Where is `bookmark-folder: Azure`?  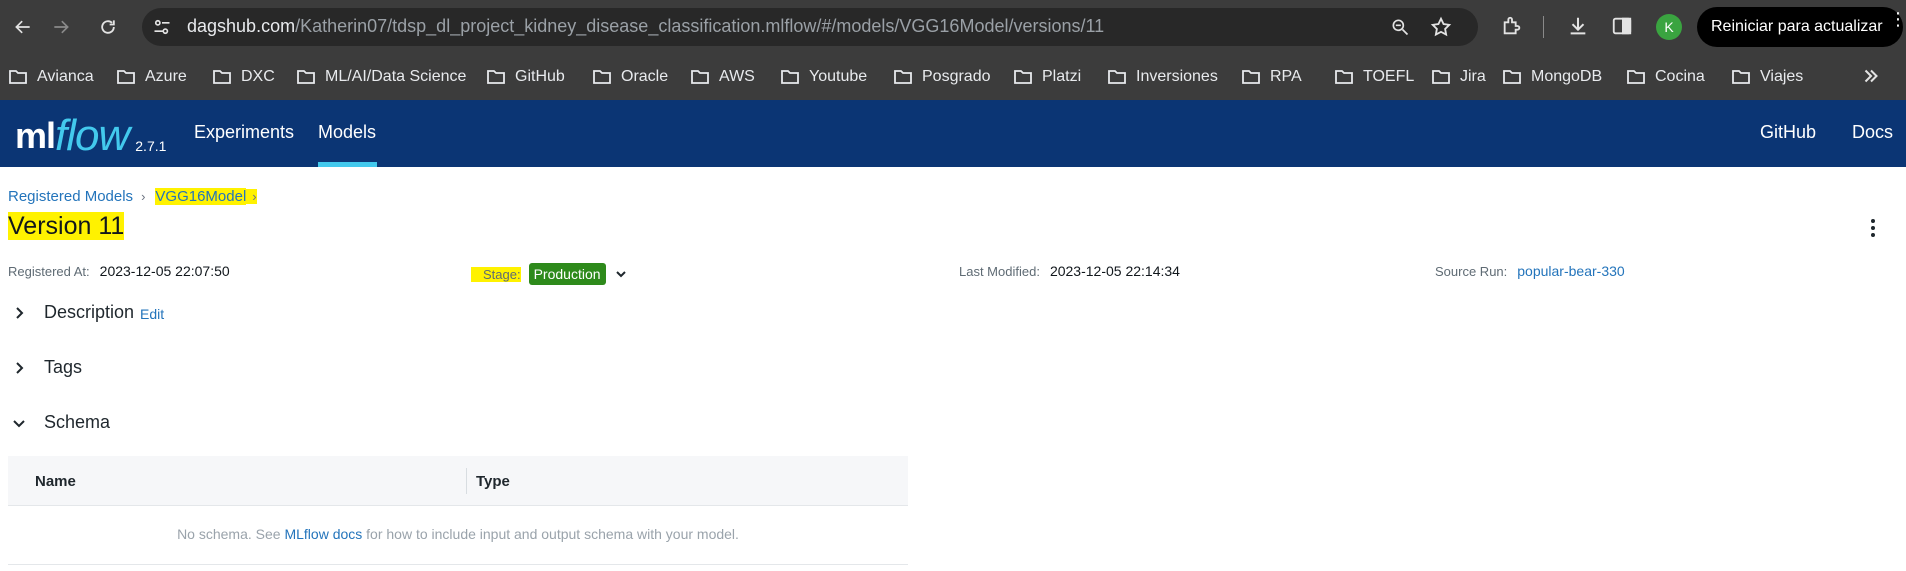
bookmark-folder: Azure is located at coordinates (151, 77).